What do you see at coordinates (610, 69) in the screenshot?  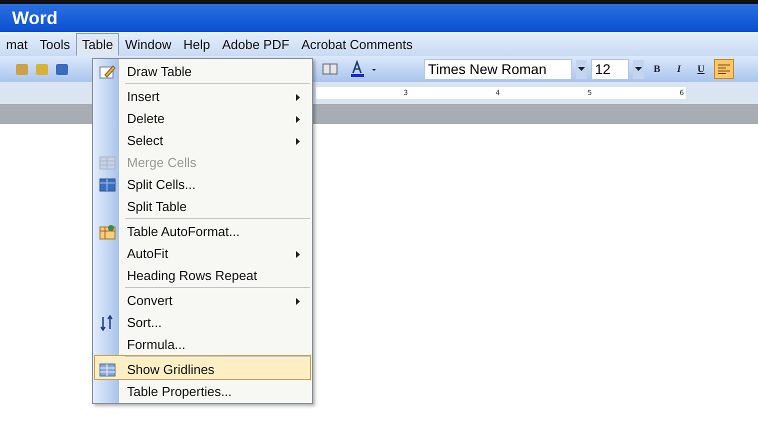 I see `font-size-field: 12` at bounding box center [610, 69].